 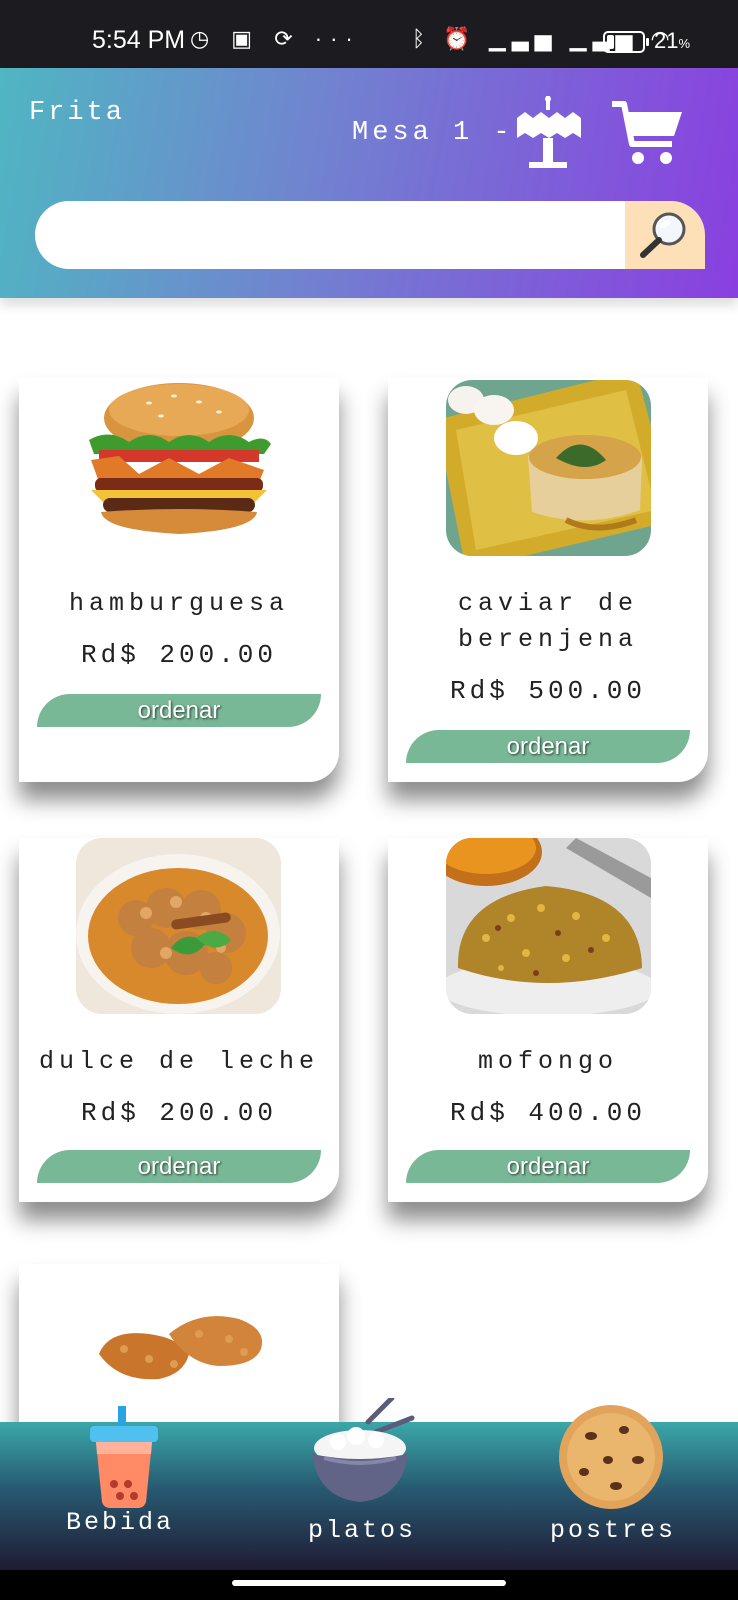 I want to click on bottom-navigation: Bebida platos postres, so click(x=369, y=1484).